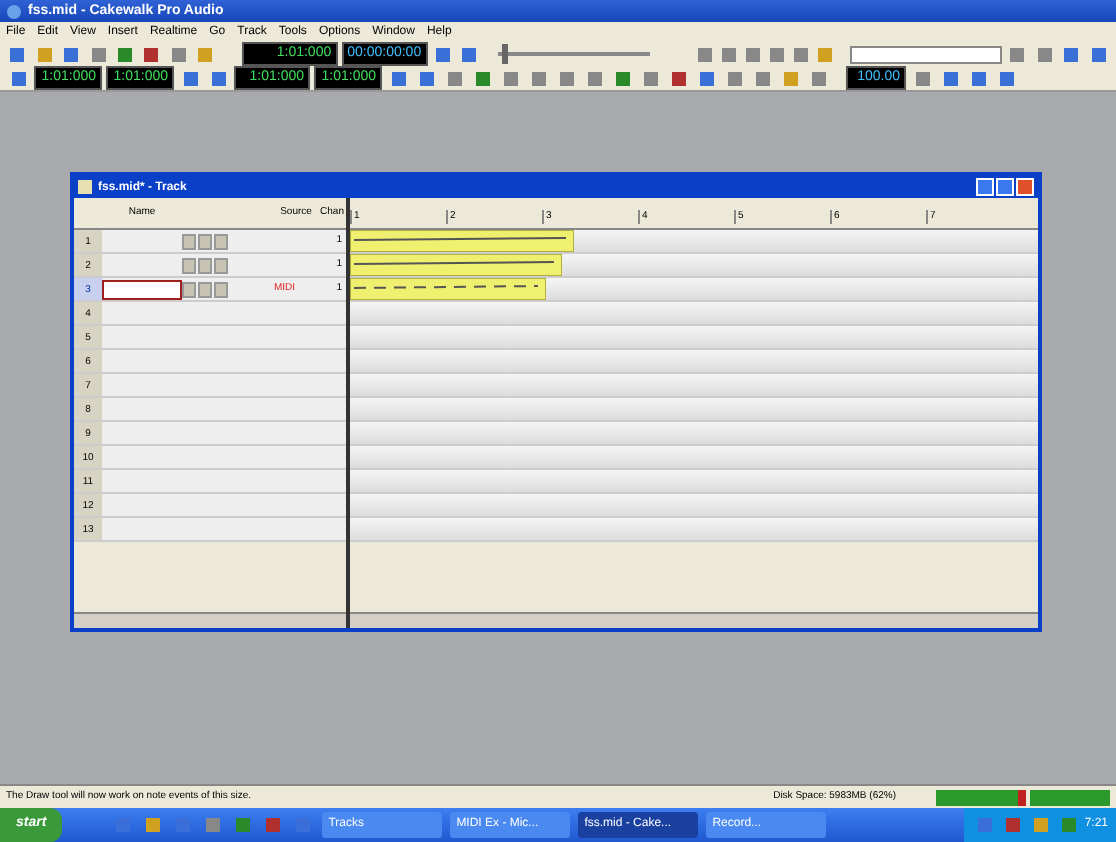 Image resolution: width=1116 pixels, height=842 pixels. What do you see at coordinates (85, 187) in the screenshot?
I see `track-icon` at bounding box center [85, 187].